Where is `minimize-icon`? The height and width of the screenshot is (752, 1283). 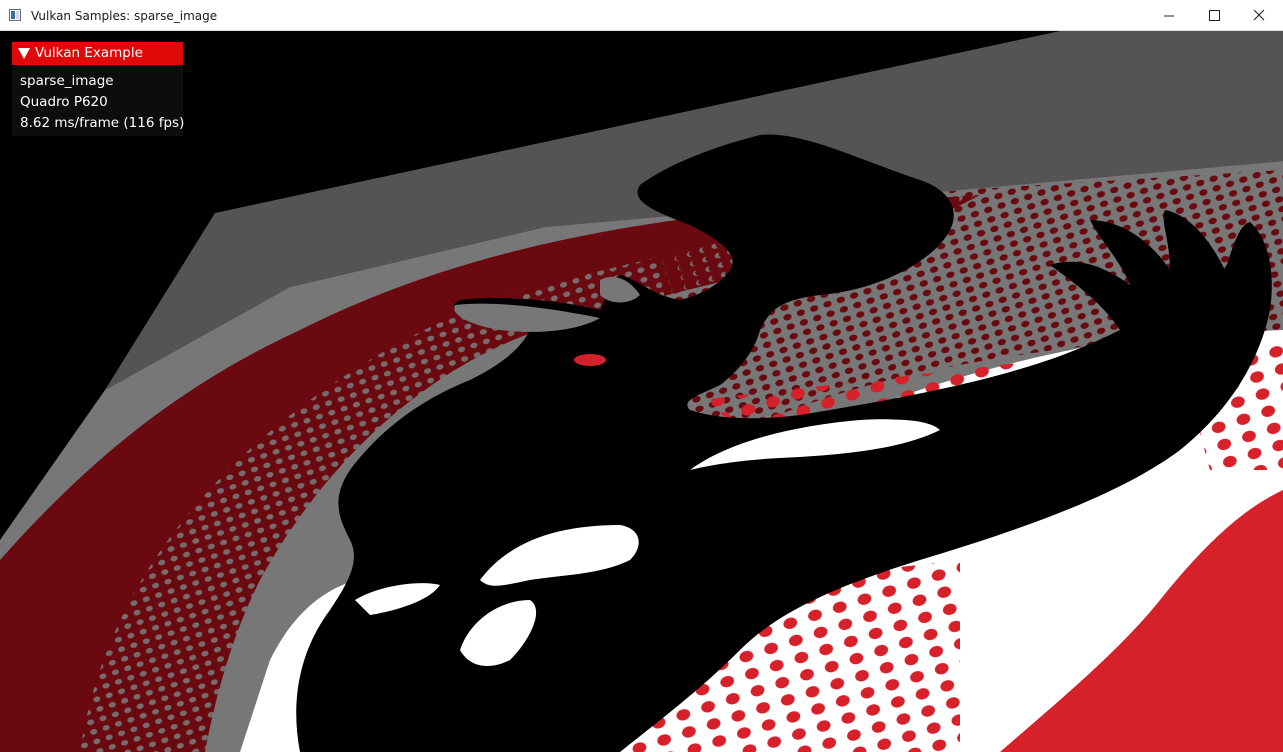
minimize-icon is located at coordinates (1169, 16).